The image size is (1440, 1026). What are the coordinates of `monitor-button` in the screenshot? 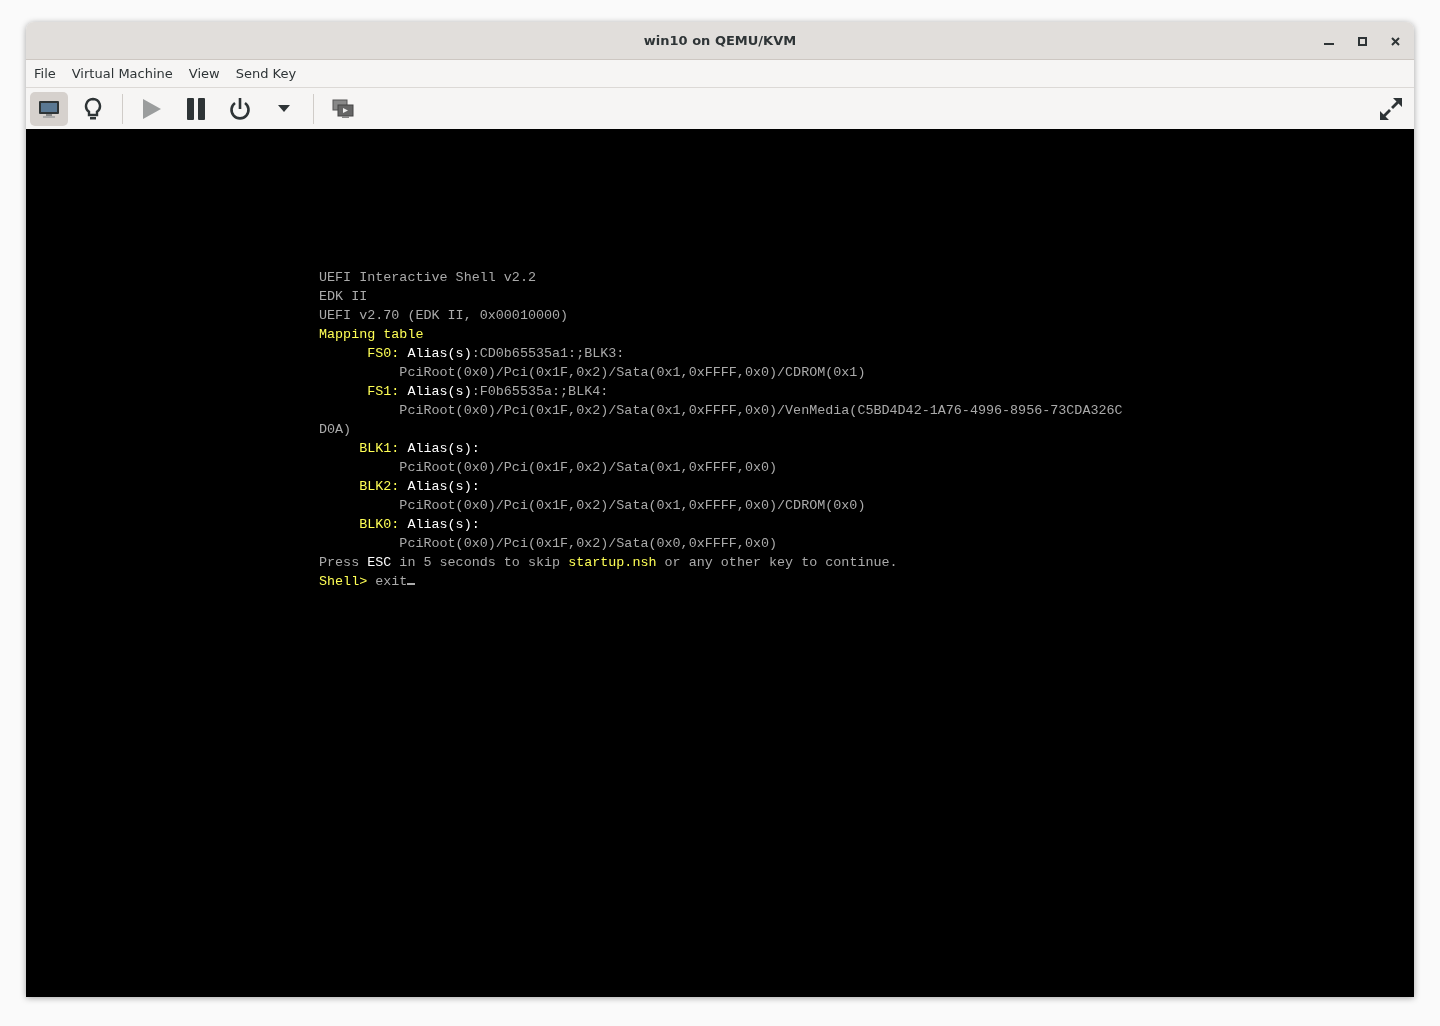 It's located at (49, 108).